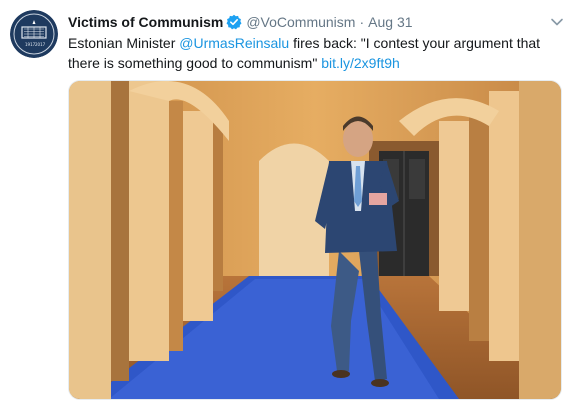  I want to click on tweet-text-part: Estonian Minister, so click(124, 43).